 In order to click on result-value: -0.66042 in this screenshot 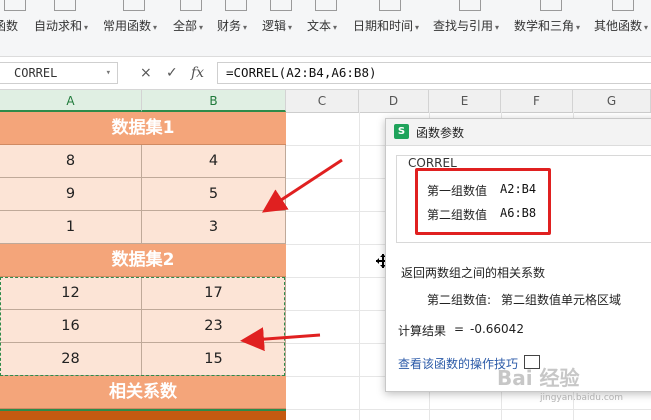, I will do `click(497, 329)`.